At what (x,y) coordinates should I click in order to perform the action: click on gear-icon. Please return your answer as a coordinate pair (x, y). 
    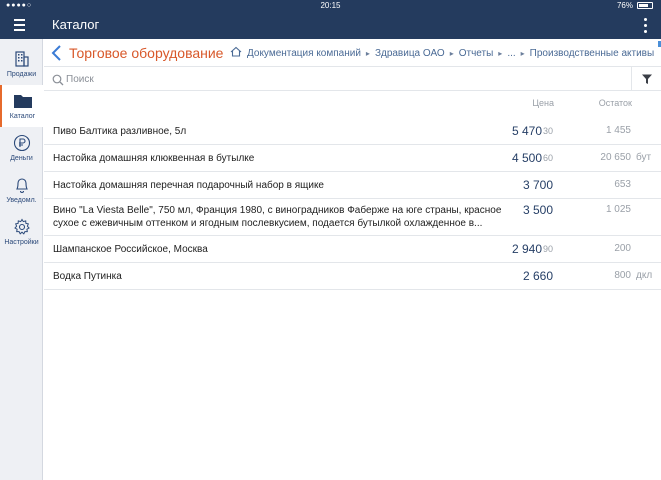
    Looking at the image, I should click on (22, 227).